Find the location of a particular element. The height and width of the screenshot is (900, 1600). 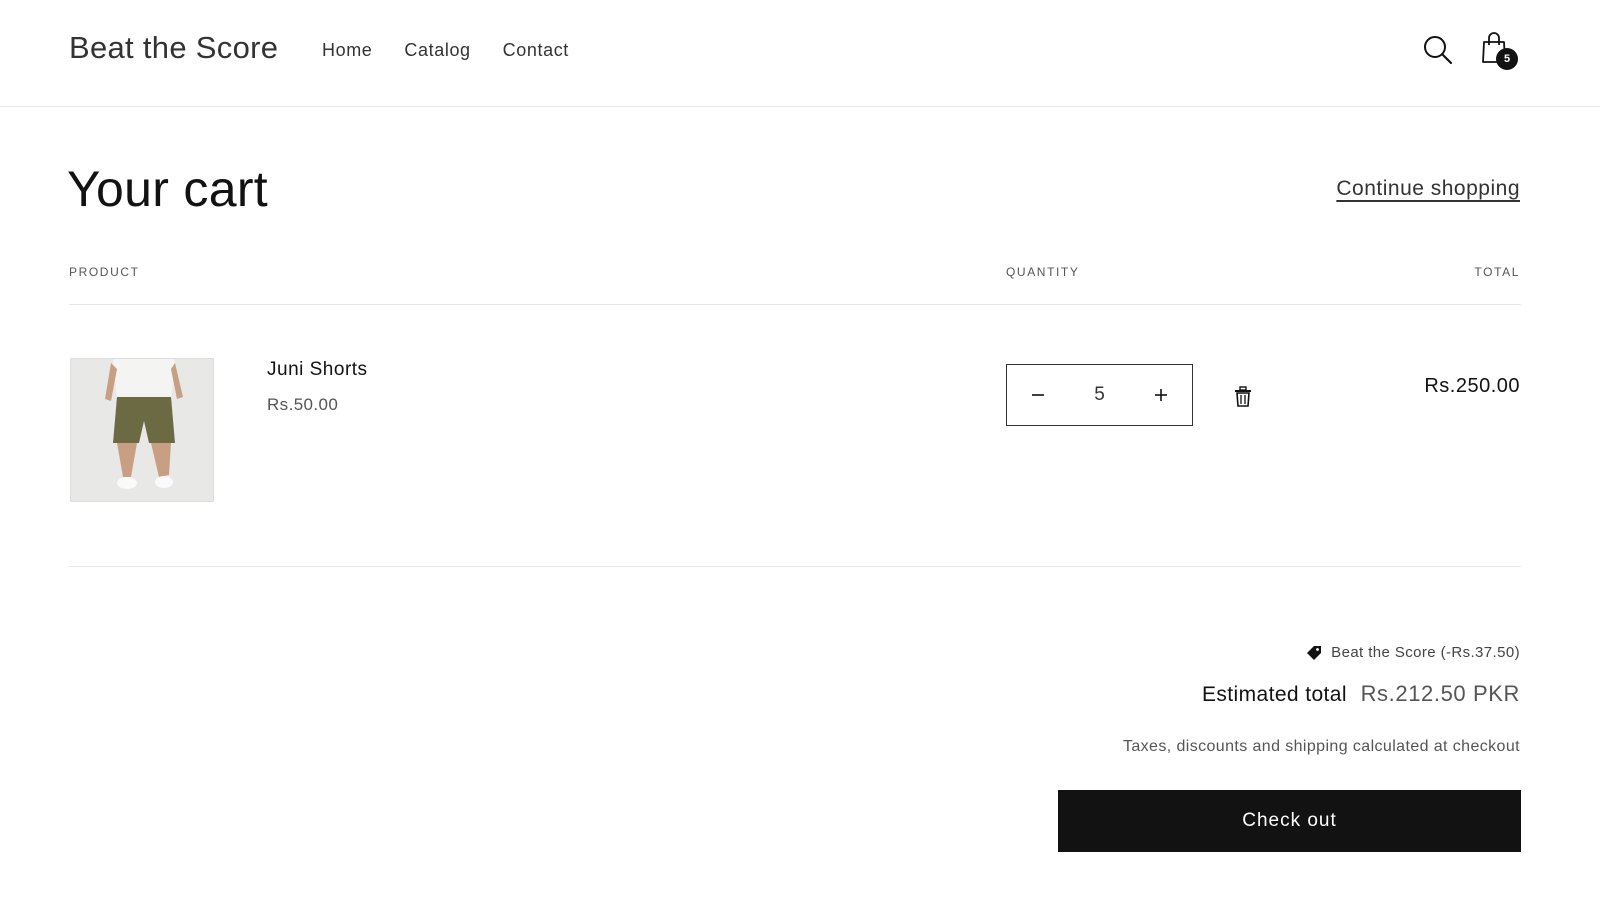

product-unit-price: Rs.50.00 is located at coordinates (303, 404).